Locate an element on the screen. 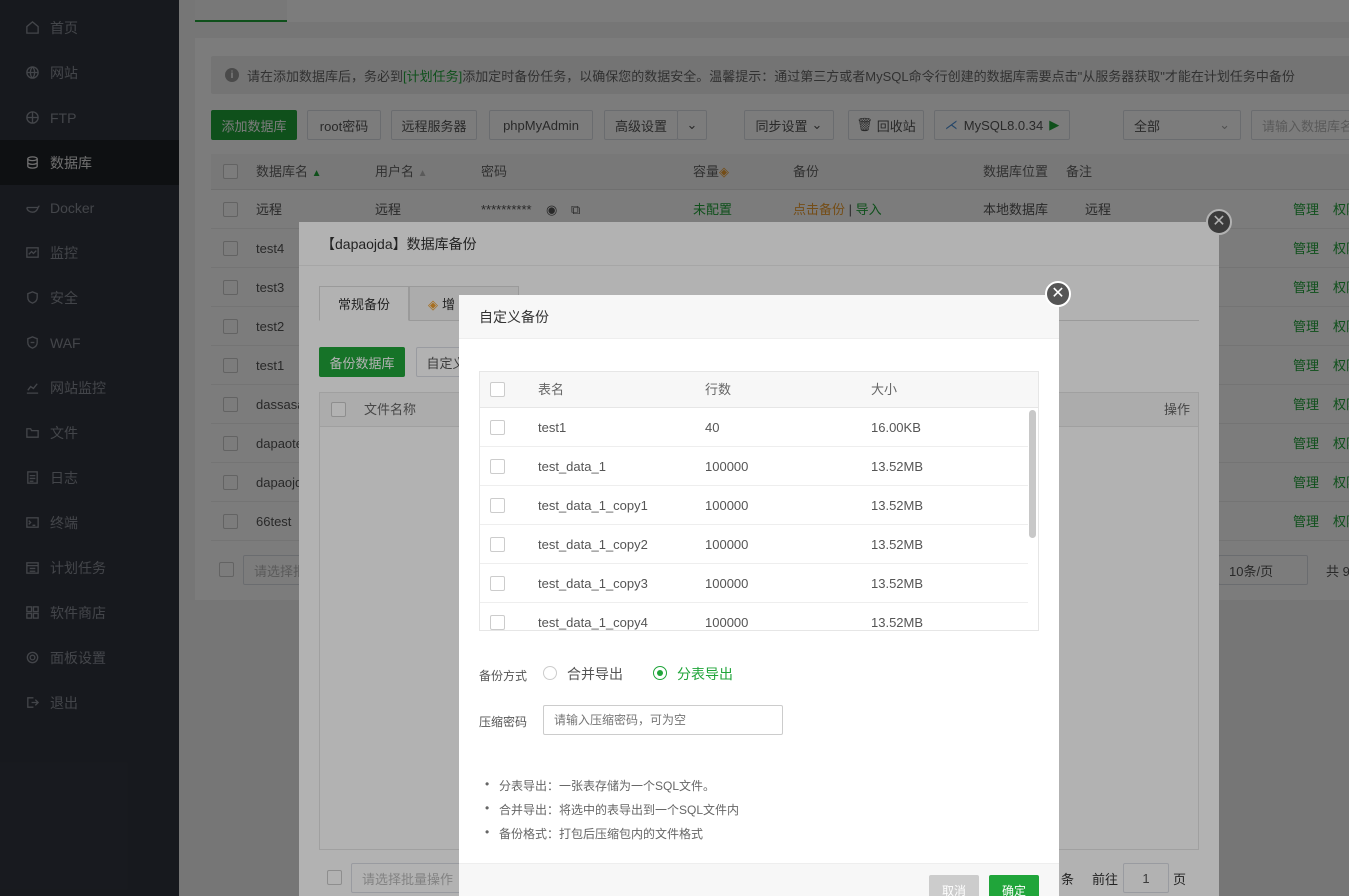  table-row: test_data_1_copy3 100000 13.52MB is located at coordinates (754, 583).